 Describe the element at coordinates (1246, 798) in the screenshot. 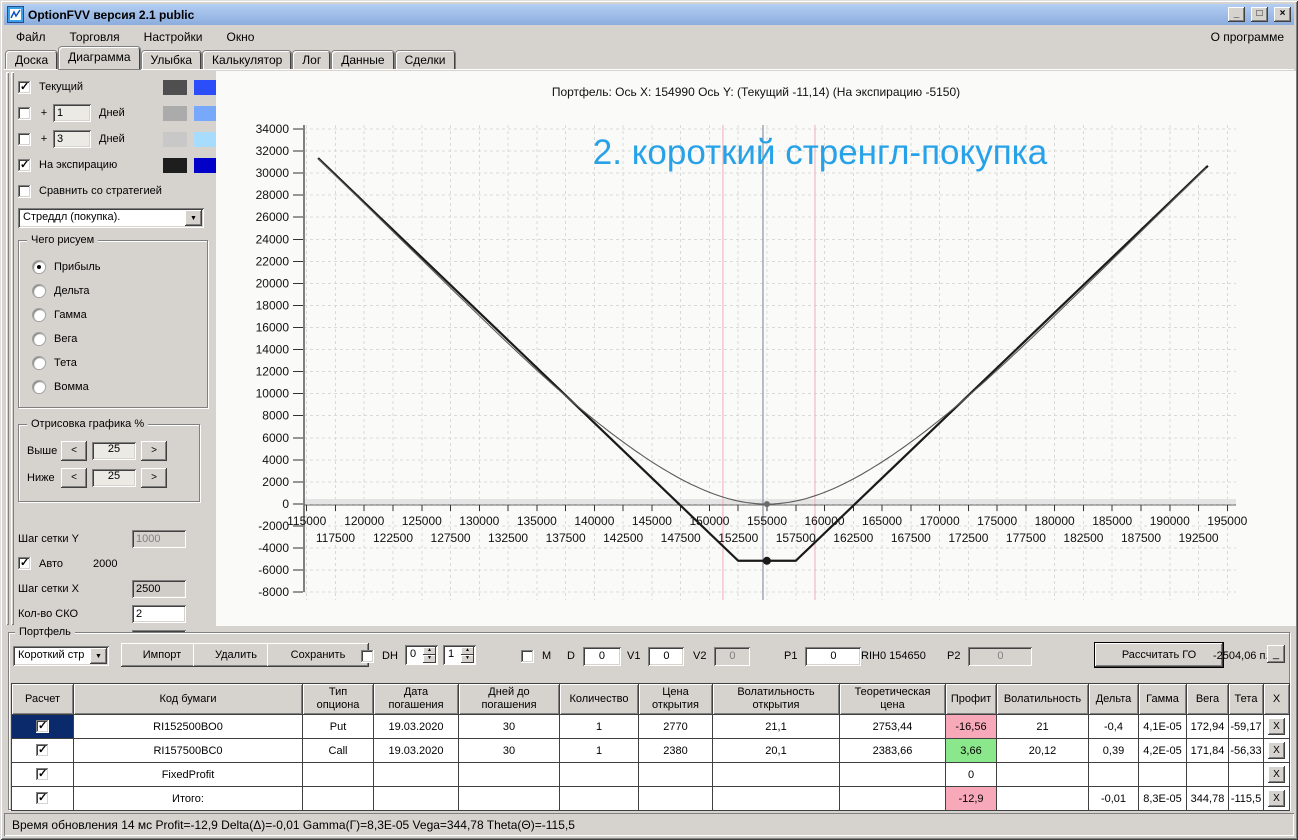

I see `table-cell: -115,5` at that location.